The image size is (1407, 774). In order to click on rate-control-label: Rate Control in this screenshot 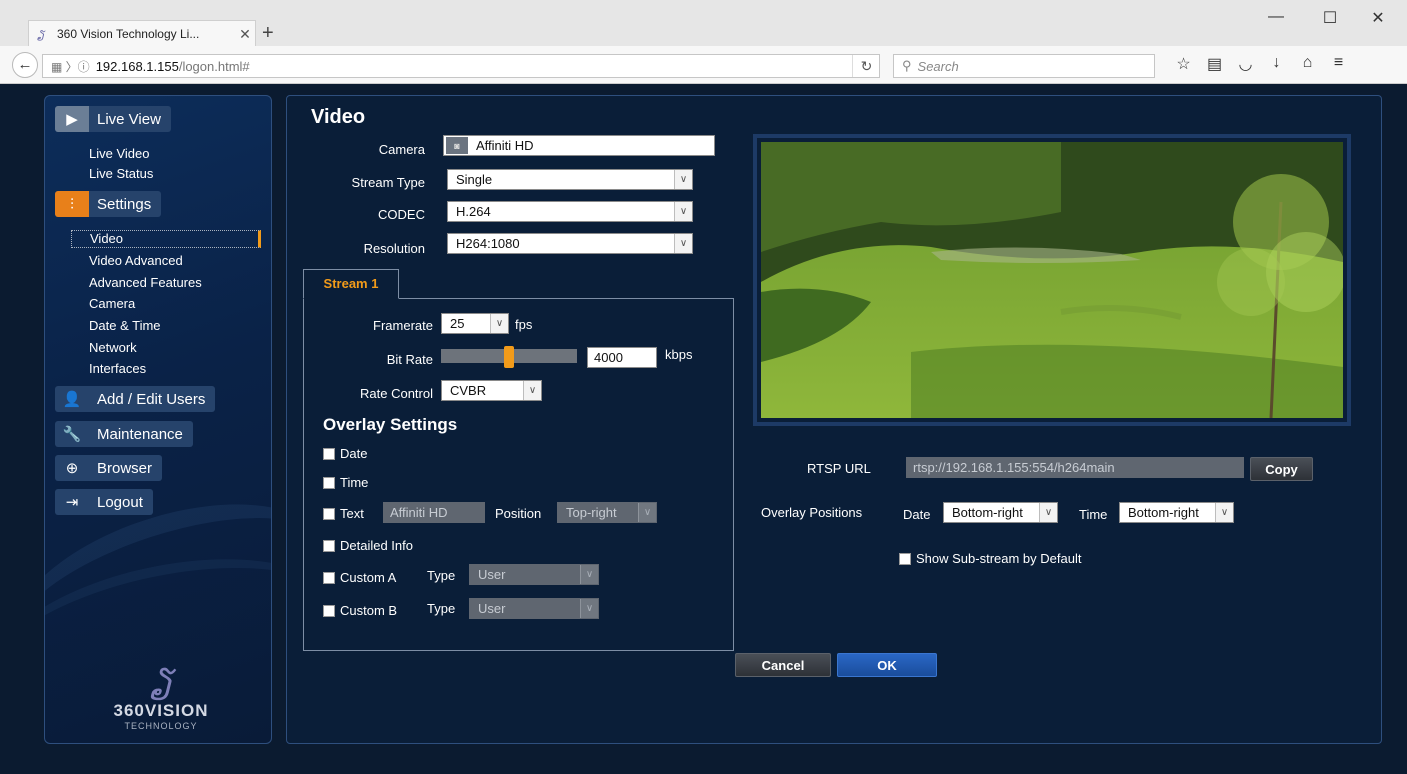, I will do `click(396, 393)`.